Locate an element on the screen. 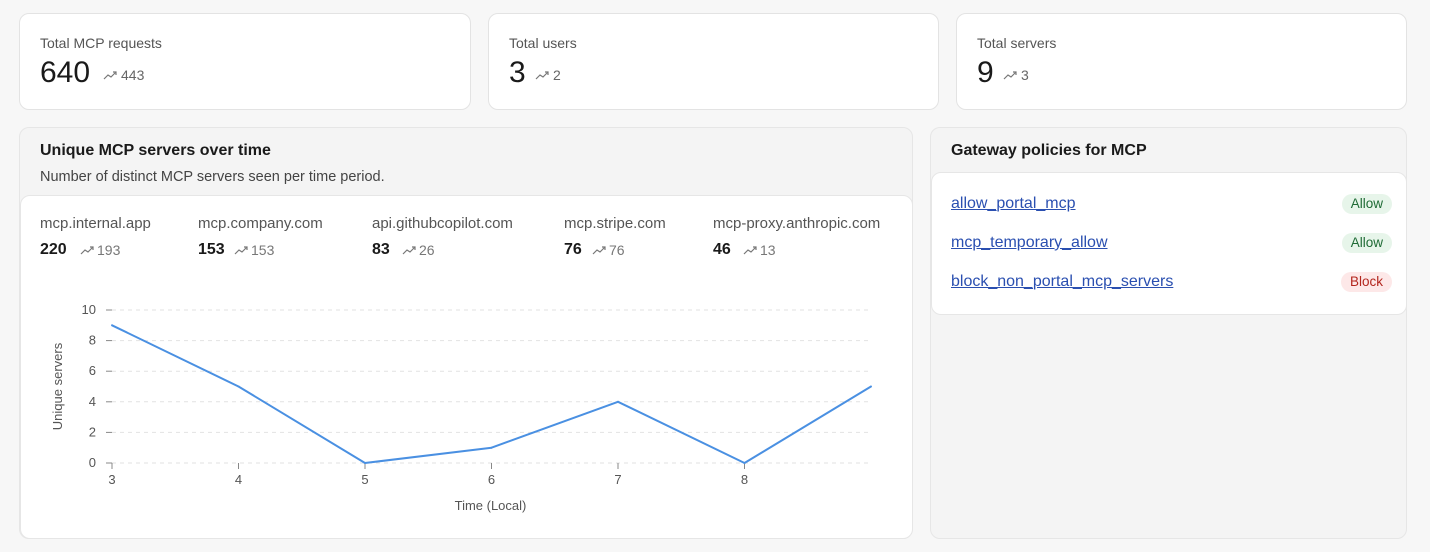 The height and width of the screenshot is (552, 1430). y-tick-label: 10 is located at coordinates (89, 309).